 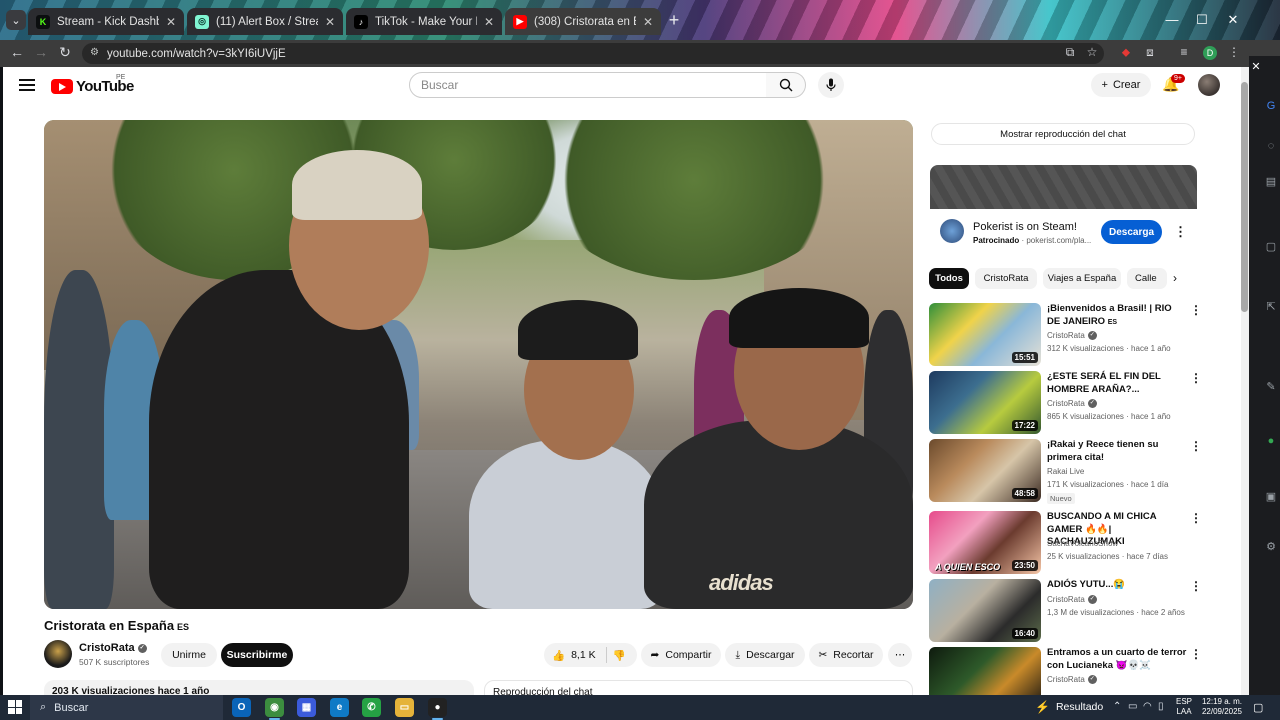 I want to click on ad-banner-image, so click(x=1063, y=187).